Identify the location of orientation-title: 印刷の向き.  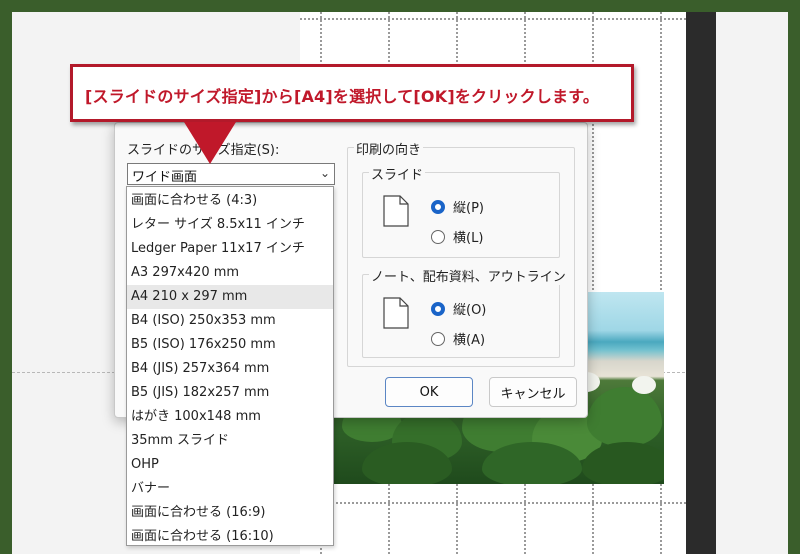
(389, 148).